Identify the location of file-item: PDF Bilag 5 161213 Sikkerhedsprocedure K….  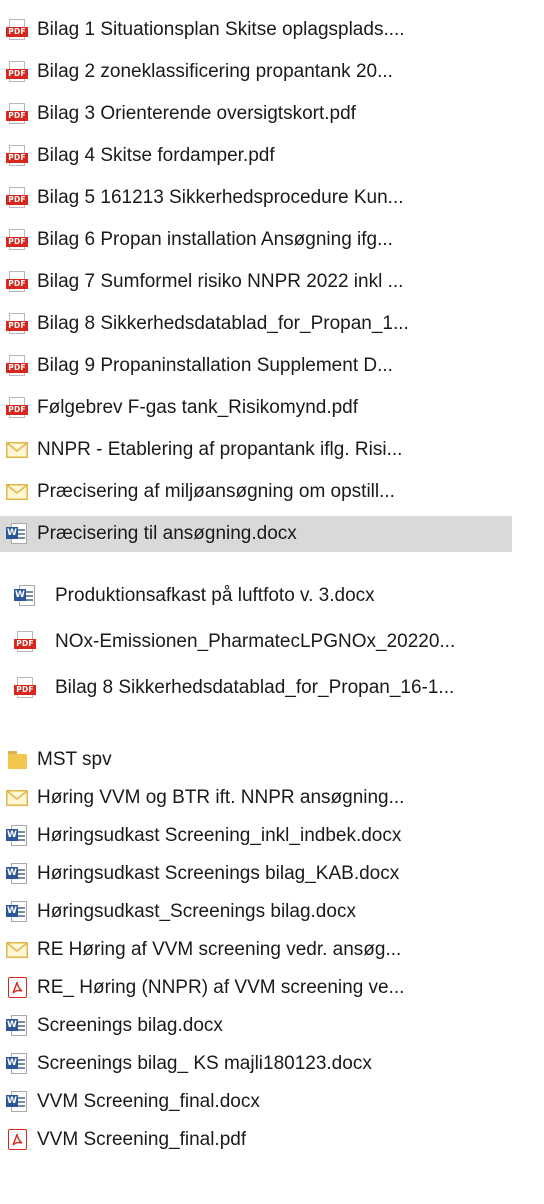
(275, 198).